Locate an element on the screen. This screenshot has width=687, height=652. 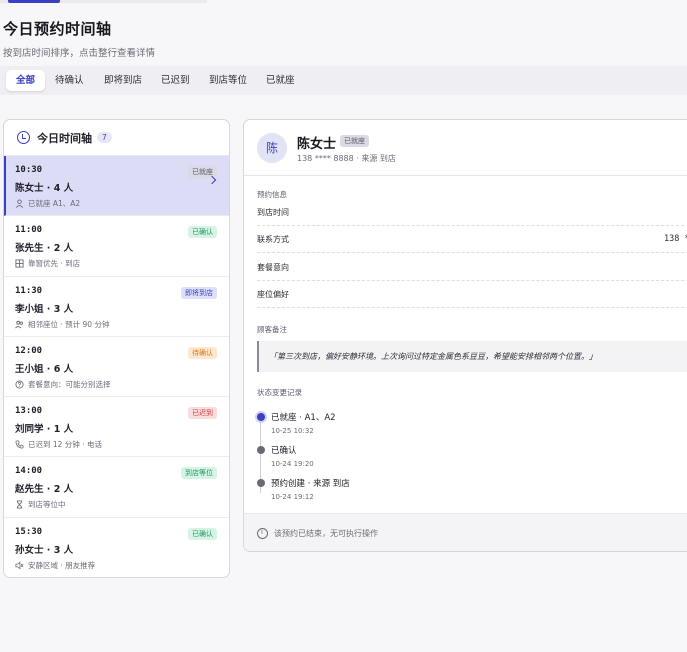
row-guest: 王小姐 · 6 人 is located at coordinates (44, 369).